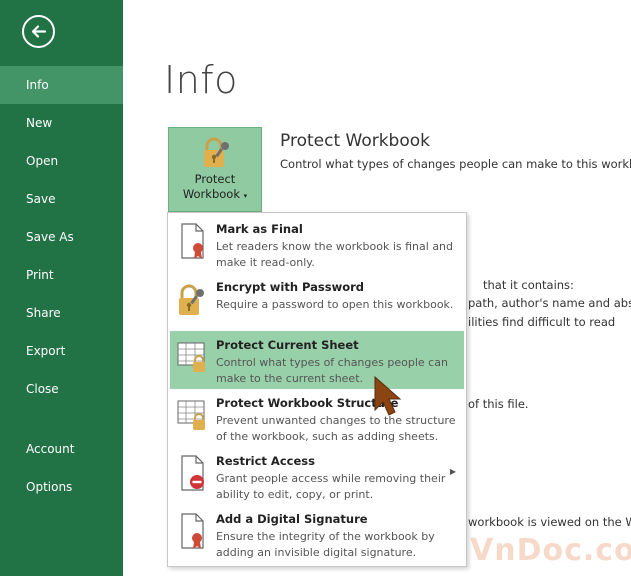 The width and height of the screenshot is (631, 576). What do you see at coordinates (61, 351) in the screenshot?
I see `nav-item-export: Export` at bounding box center [61, 351].